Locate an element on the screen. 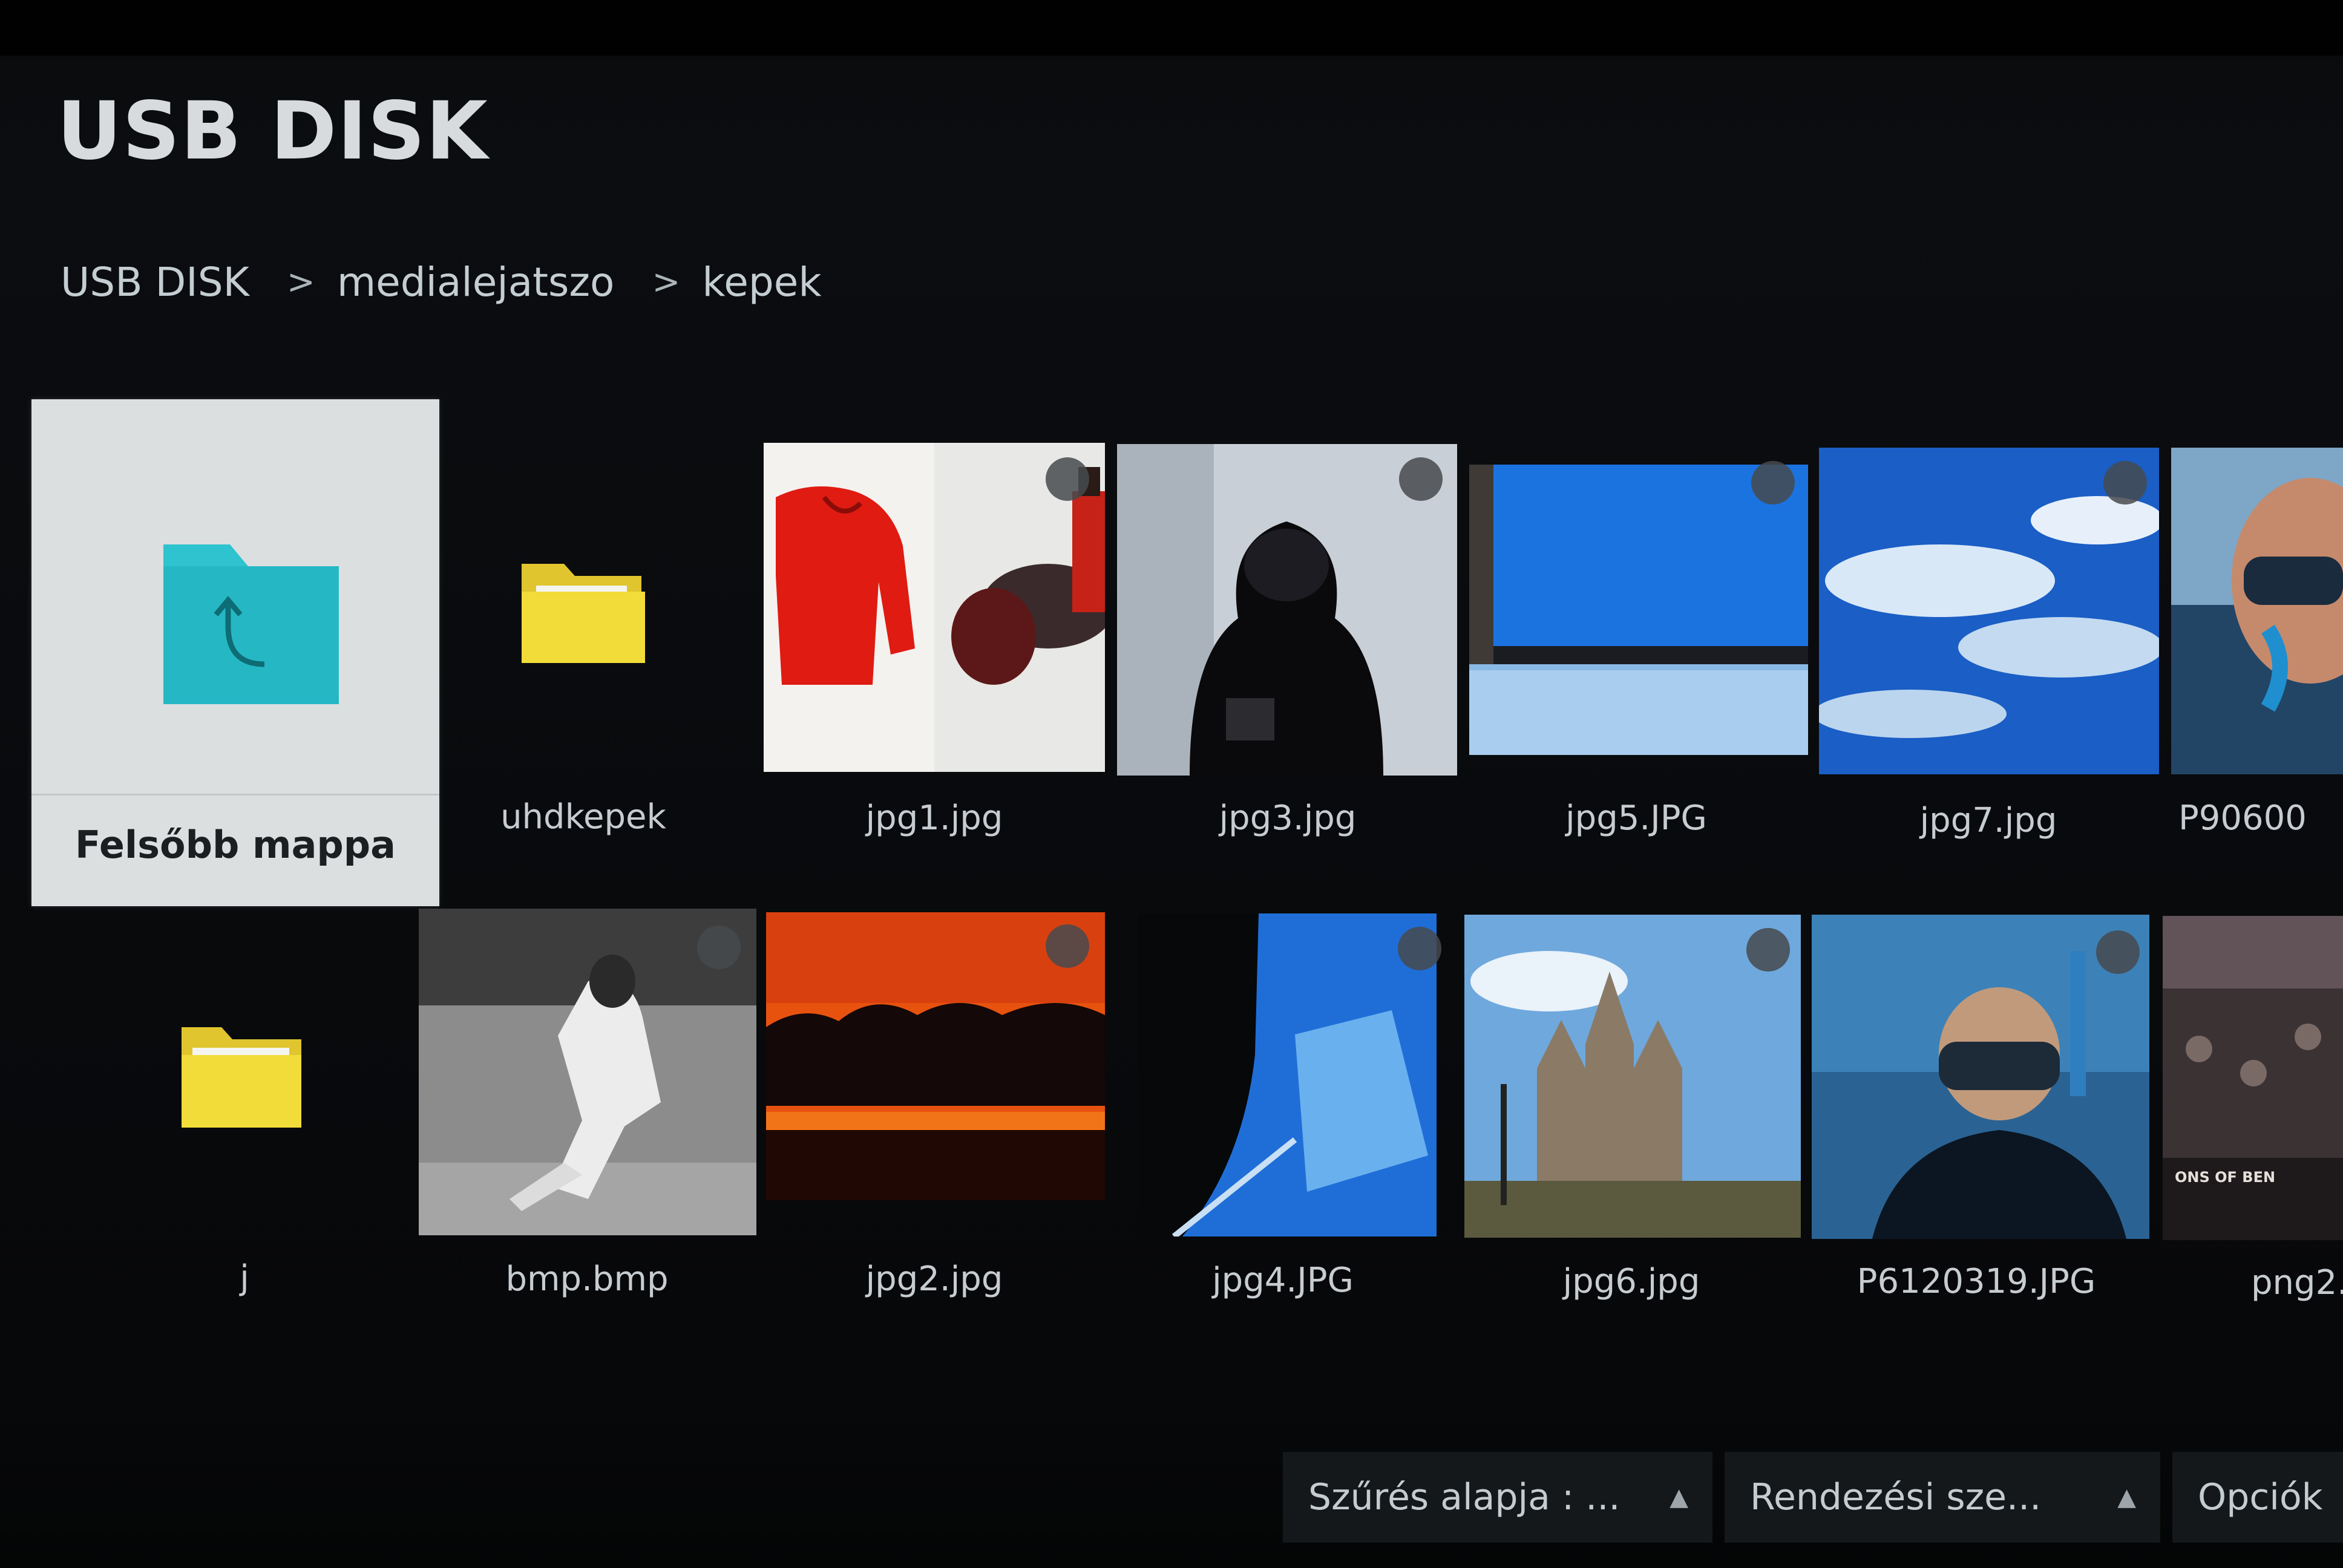  parent-folder-tile: Felsőbb mappa is located at coordinates (235, 652).